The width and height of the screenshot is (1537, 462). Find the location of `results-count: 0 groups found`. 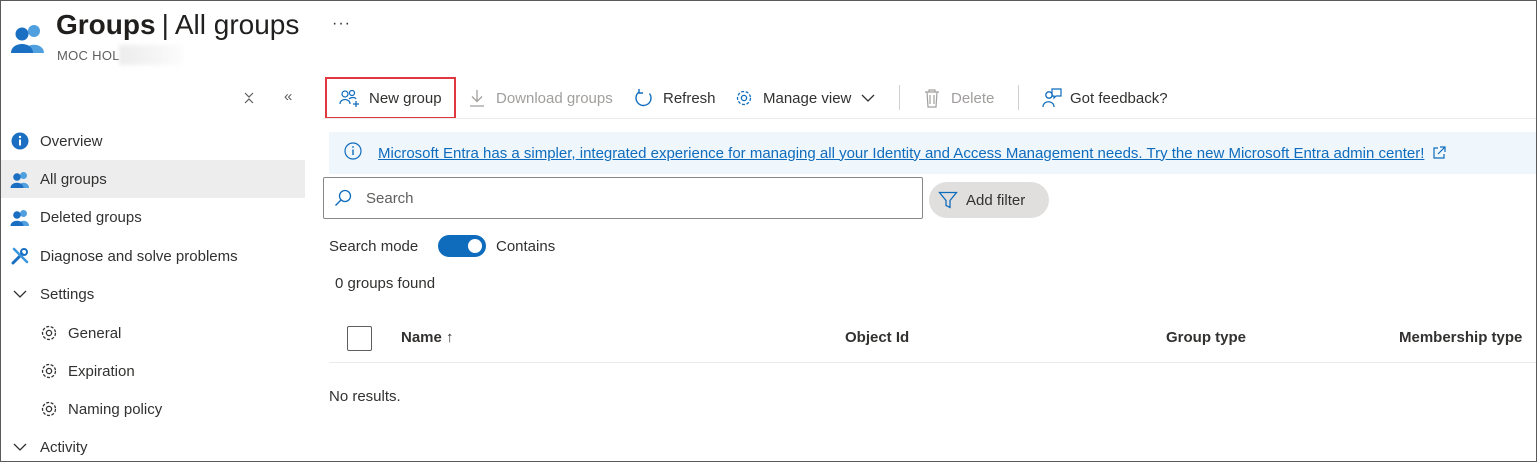

results-count: 0 groups found is located at coordinates (385, 283).